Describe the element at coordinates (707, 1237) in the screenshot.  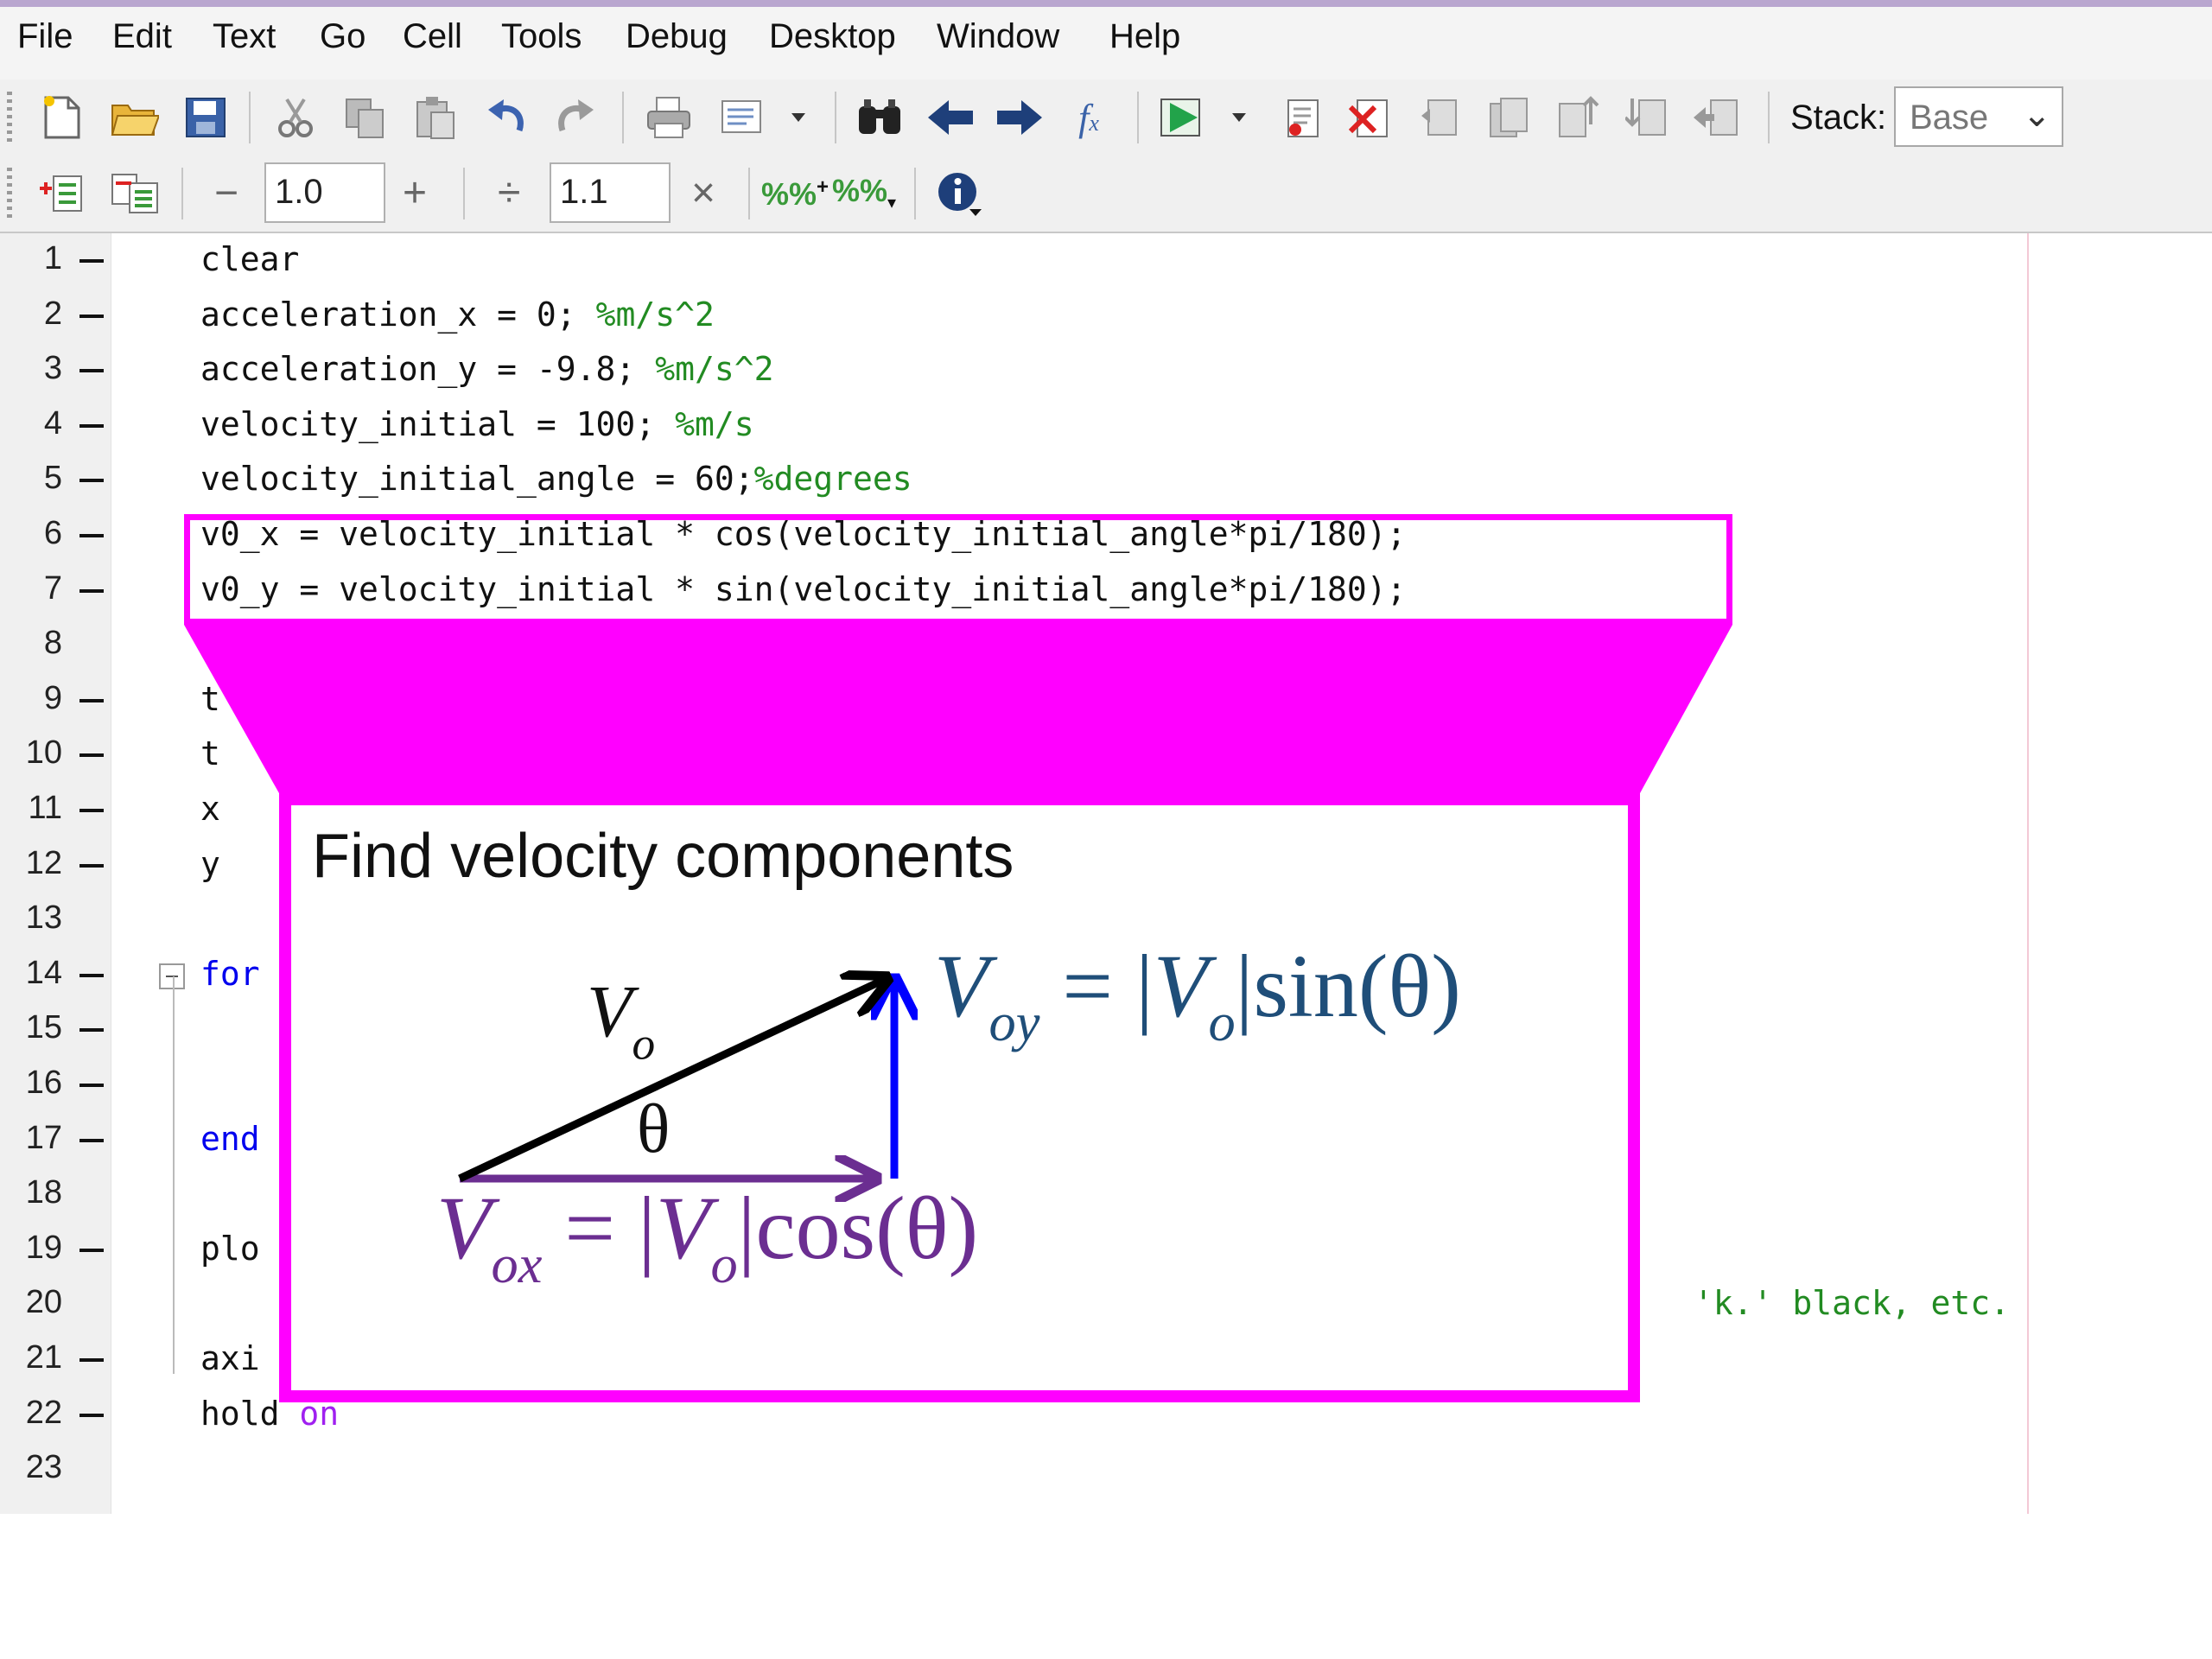
I see `vx-formula: Vox = |Vo|cos(θ)` at that location.